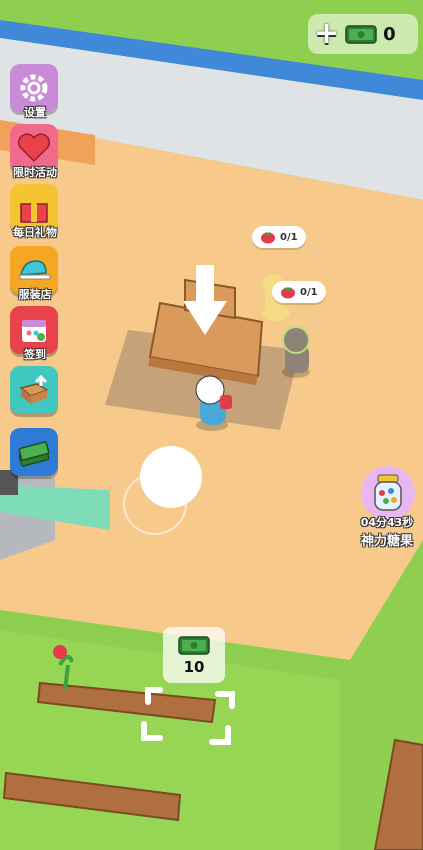 Image resolution: width=423 pixels, height=850 pixels. Describe the element at coordinates (34, 148) in the screenshot. I see `heart-icon` at that location.